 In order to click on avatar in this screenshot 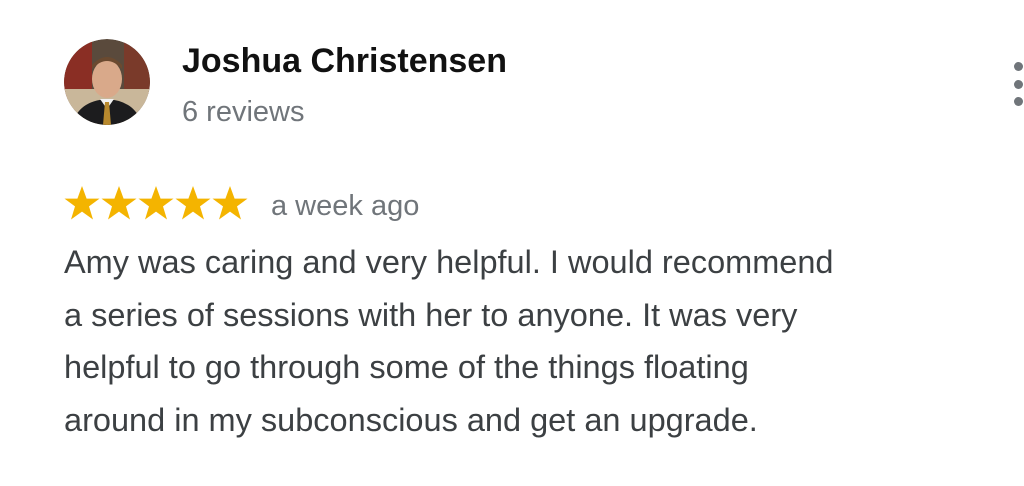, I will do `click(107, 82)`.